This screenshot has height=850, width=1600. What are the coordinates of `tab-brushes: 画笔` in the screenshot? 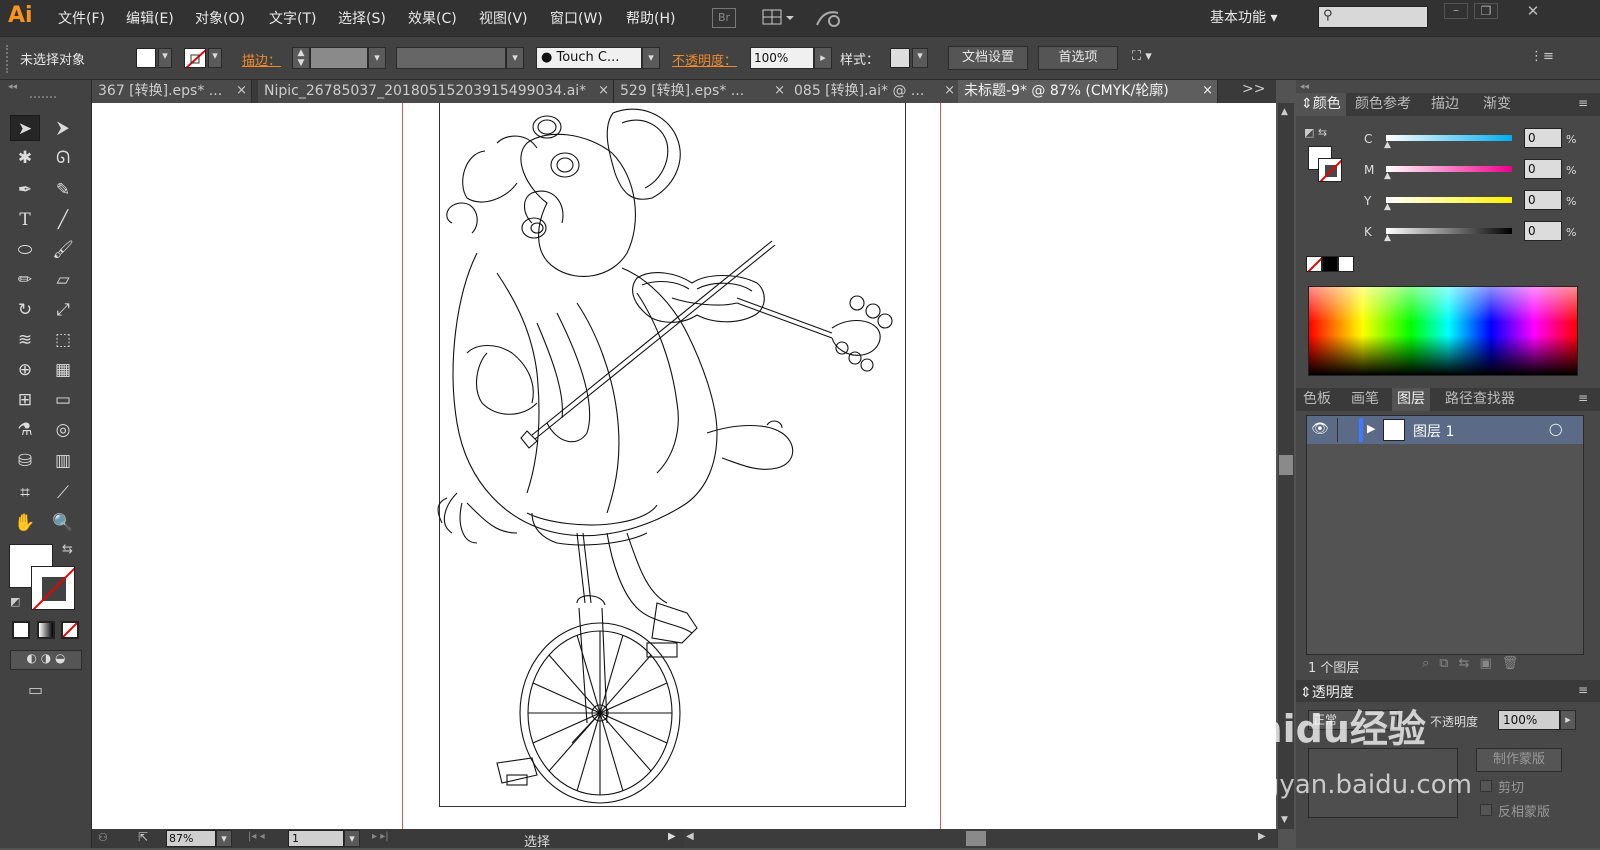 It's located at (1365, 399).